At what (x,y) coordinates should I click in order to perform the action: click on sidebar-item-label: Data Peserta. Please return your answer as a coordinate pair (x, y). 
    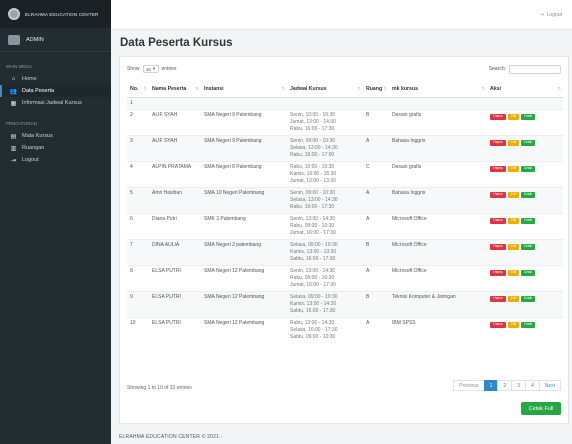
    Looking at the image, I should click on (38, 91).